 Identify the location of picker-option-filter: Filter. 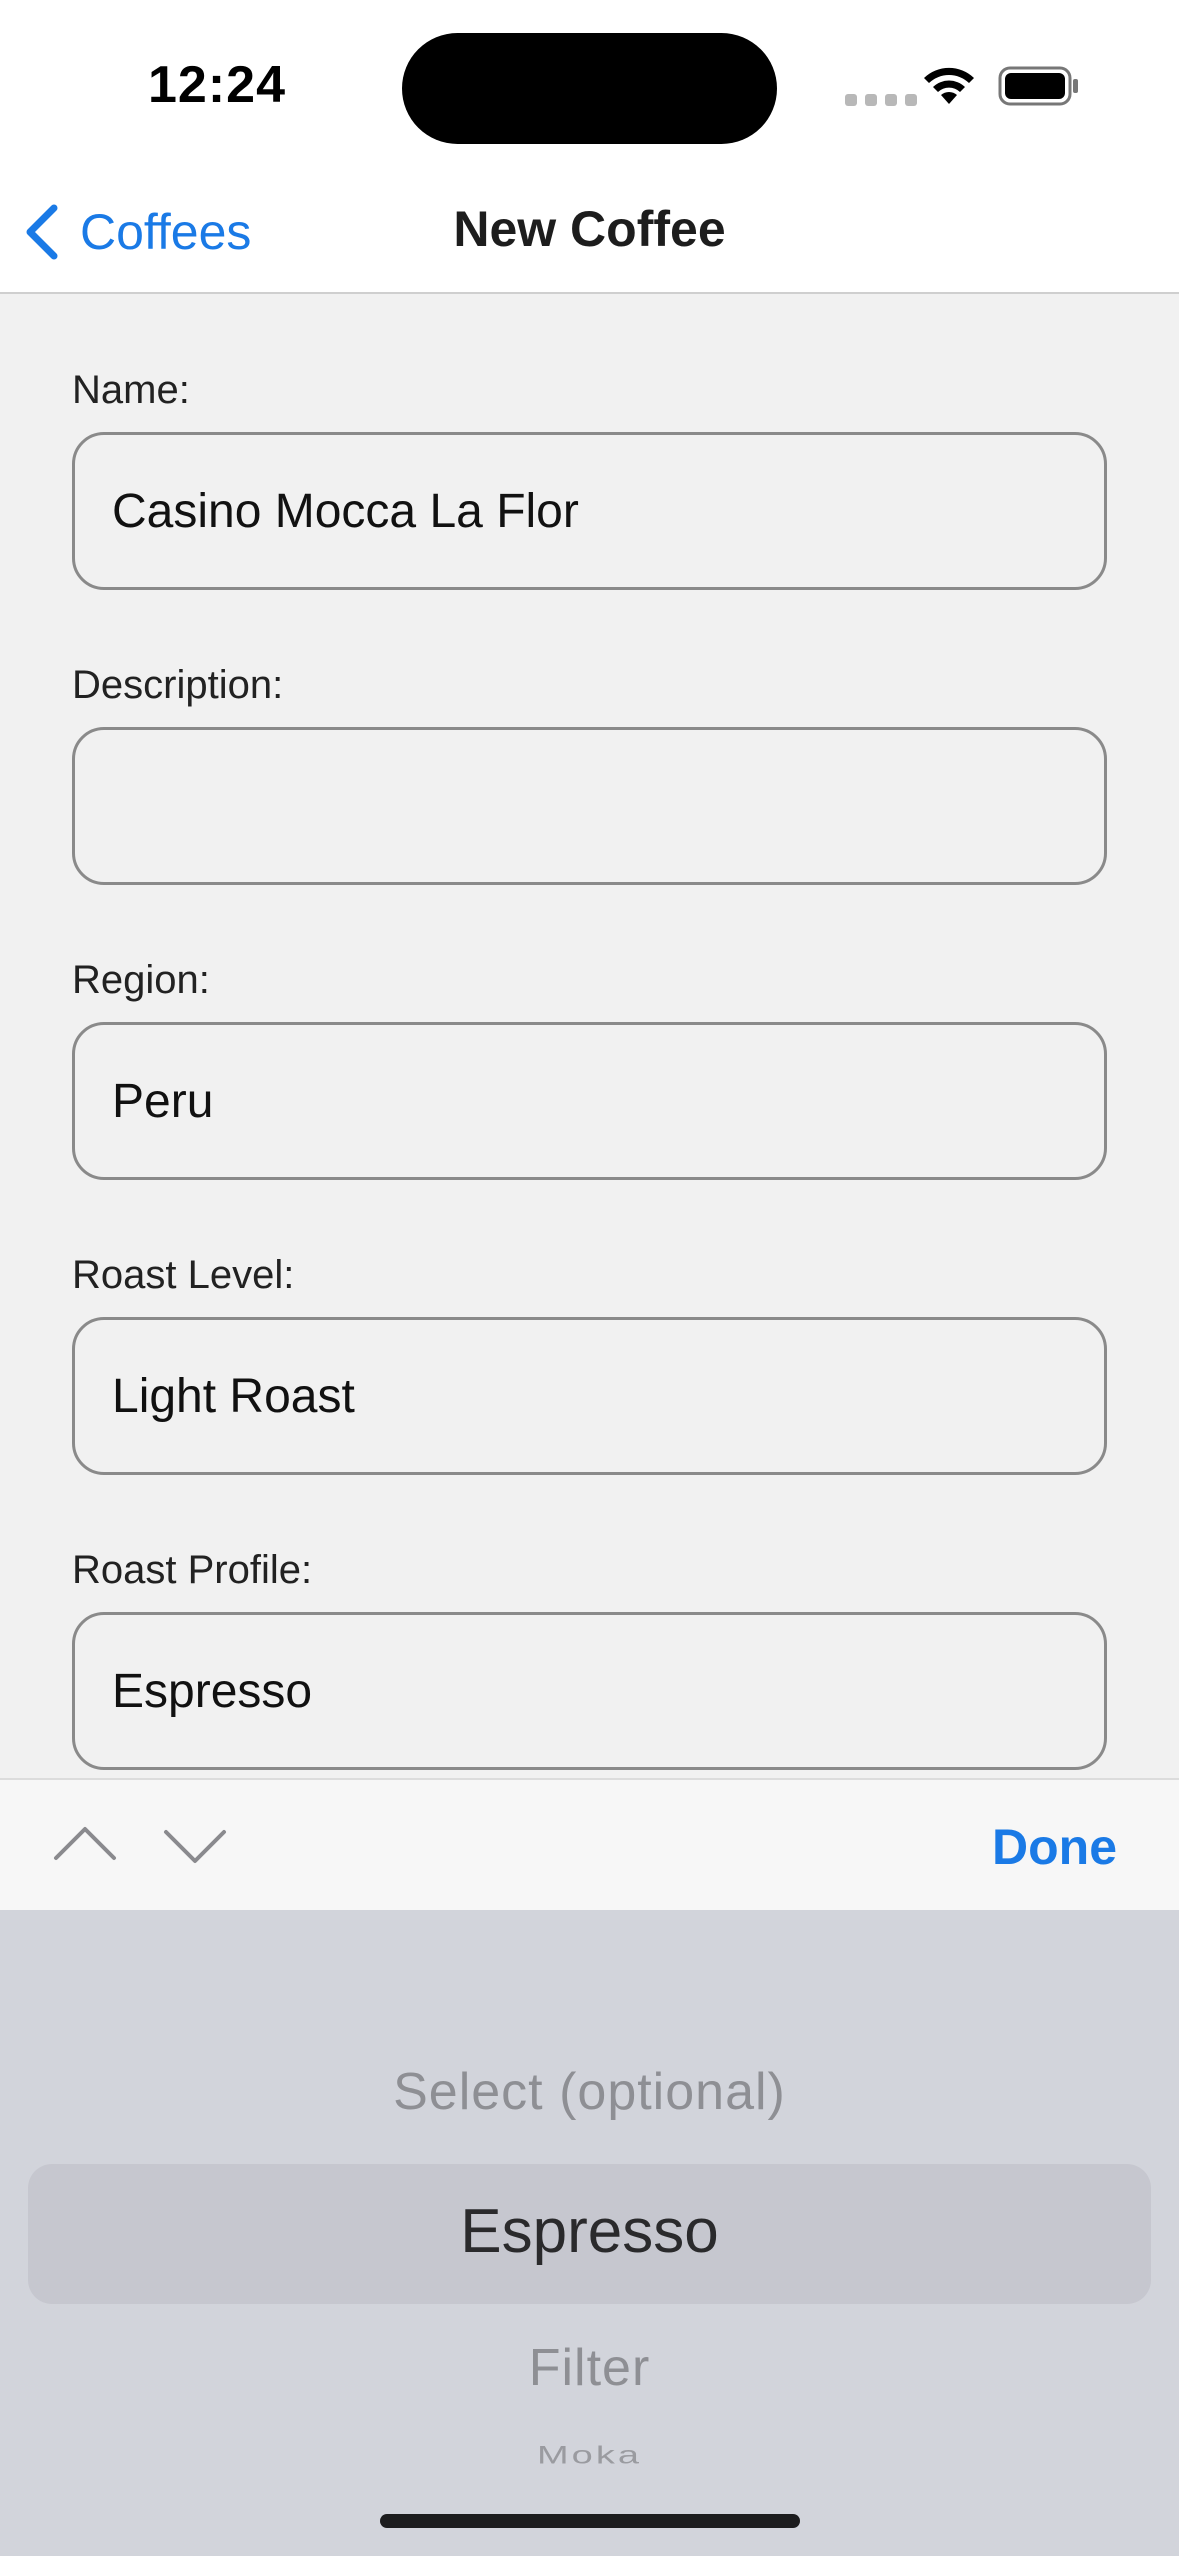
(589, 2368).